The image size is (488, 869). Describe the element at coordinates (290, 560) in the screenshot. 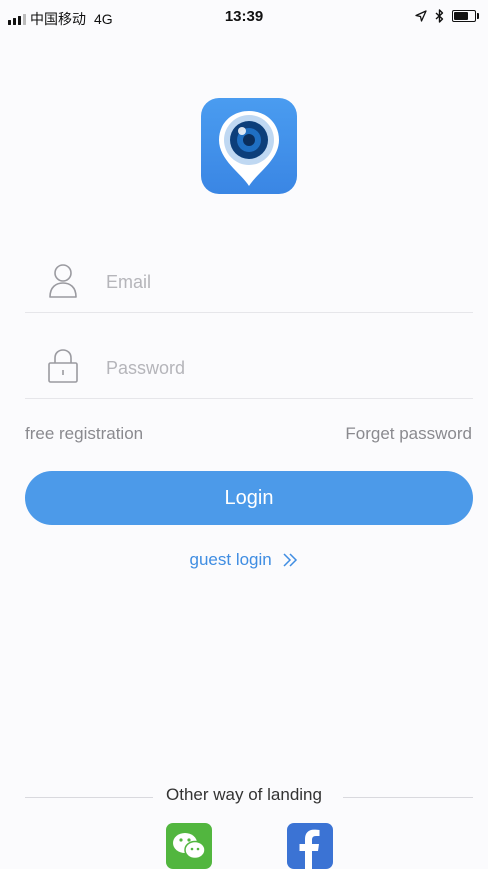

I see `double-chevron-right-icon` at that location.